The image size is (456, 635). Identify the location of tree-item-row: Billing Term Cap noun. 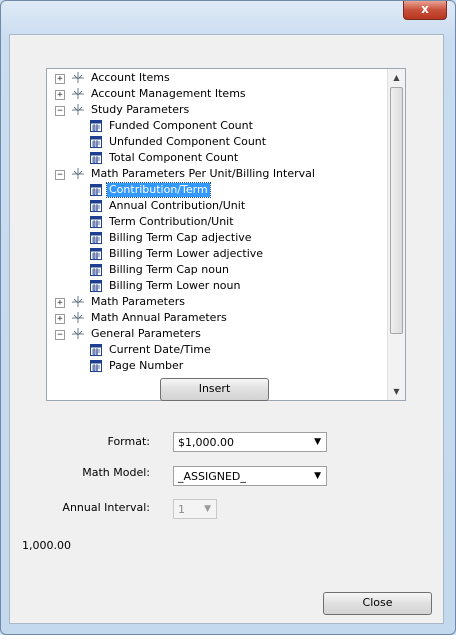
(217, 270).